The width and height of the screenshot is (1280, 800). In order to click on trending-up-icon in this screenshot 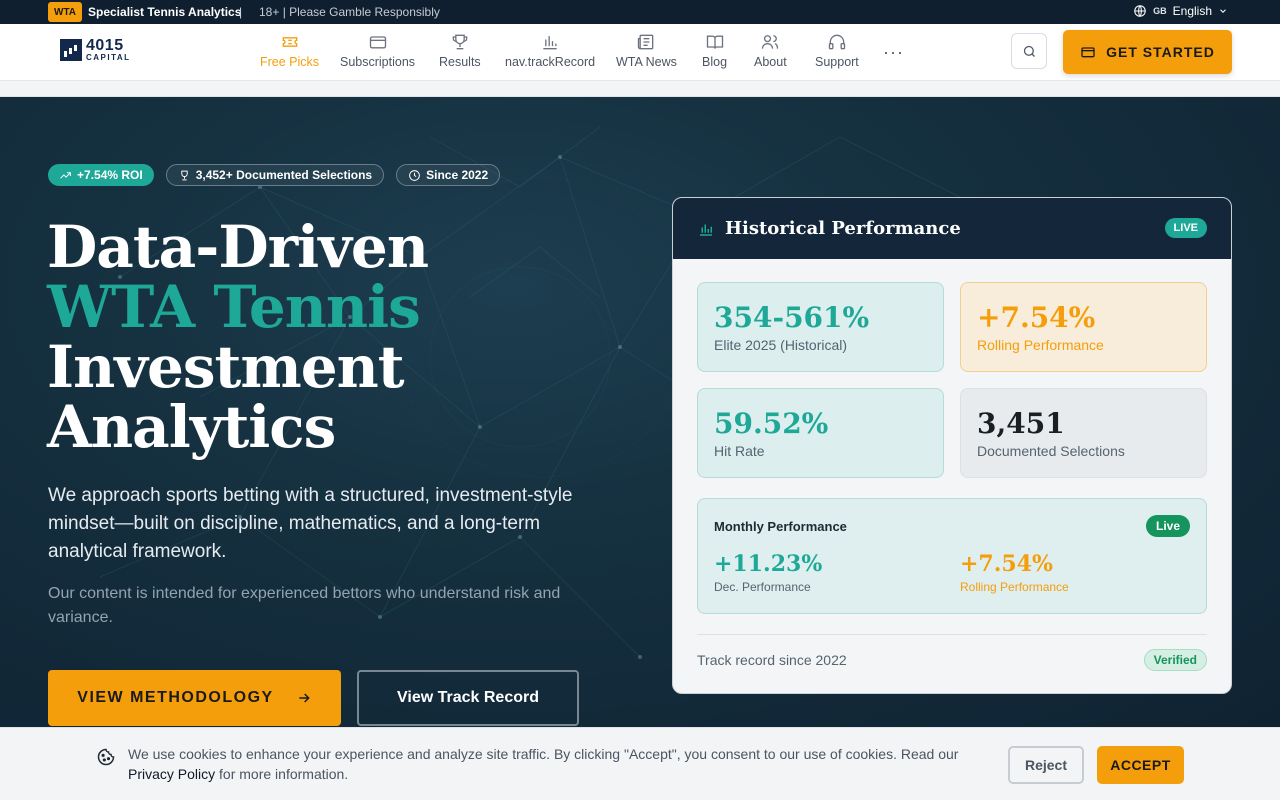, I will do `click(65, 175)`.